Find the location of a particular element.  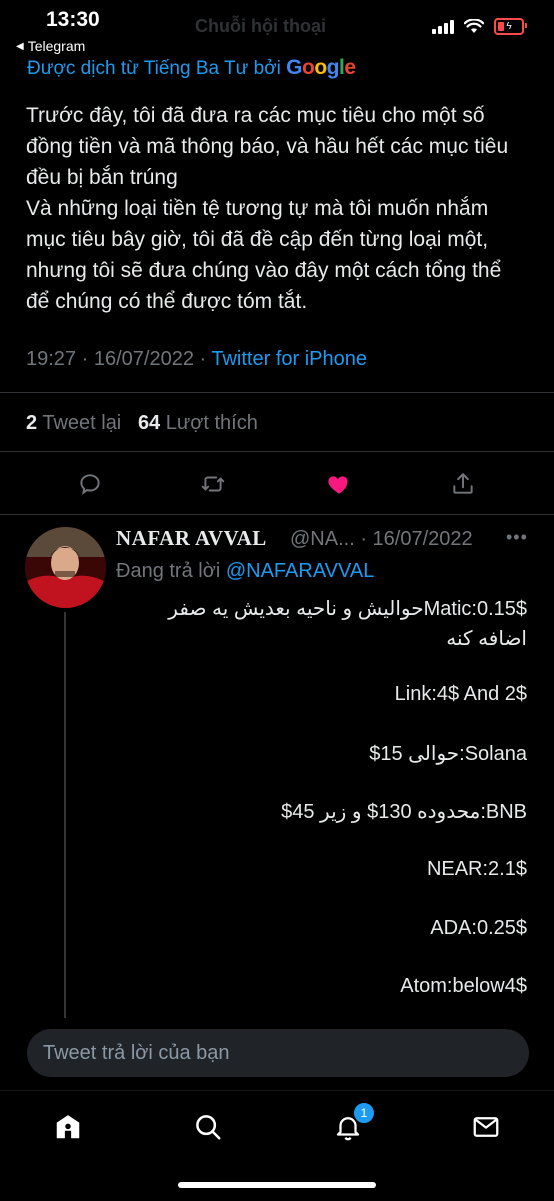

more-options-icon: ••• is located at coordinates (517, 537).